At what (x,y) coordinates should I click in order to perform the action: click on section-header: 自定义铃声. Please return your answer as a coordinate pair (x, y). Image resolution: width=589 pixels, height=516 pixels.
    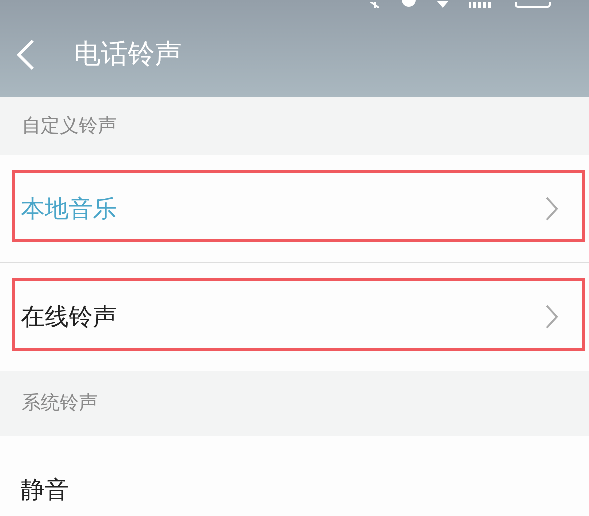
    Looking at the image, I should click on (69, 126).